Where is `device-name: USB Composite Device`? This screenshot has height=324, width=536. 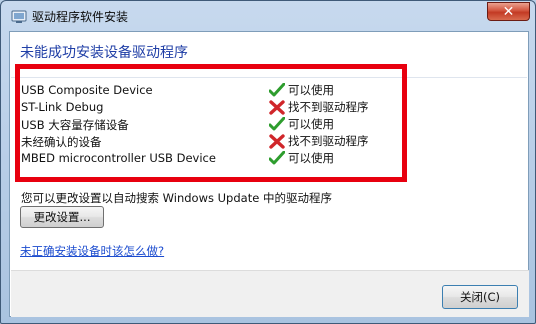 device-name: USB Composite Device is located at coordinates (87, 90).